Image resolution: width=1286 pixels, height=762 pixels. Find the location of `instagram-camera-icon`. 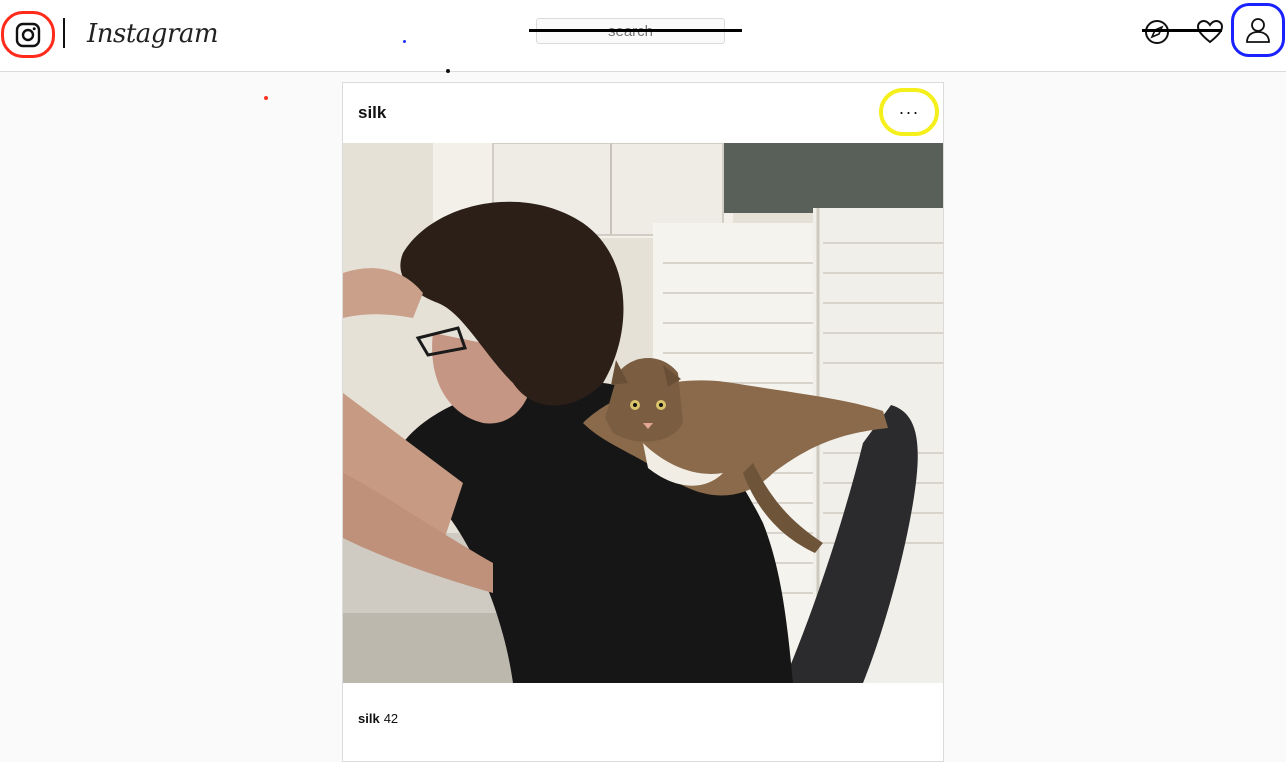

instagram-camera-icon is located at coordinates (28, 34).